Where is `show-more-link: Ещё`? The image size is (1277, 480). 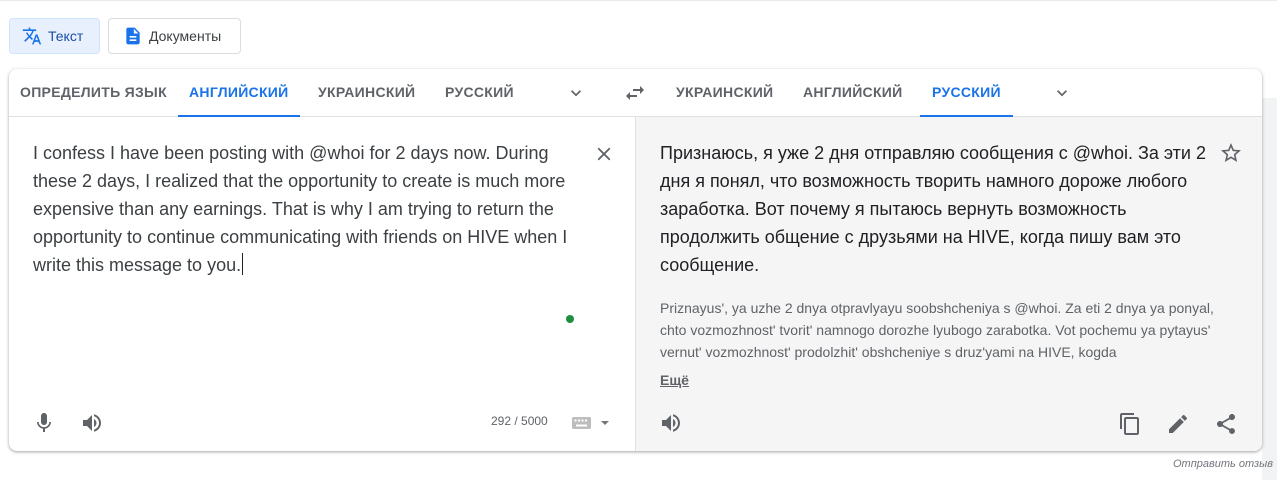 show-more-link: Ещё is located at coordinates (674, 380).